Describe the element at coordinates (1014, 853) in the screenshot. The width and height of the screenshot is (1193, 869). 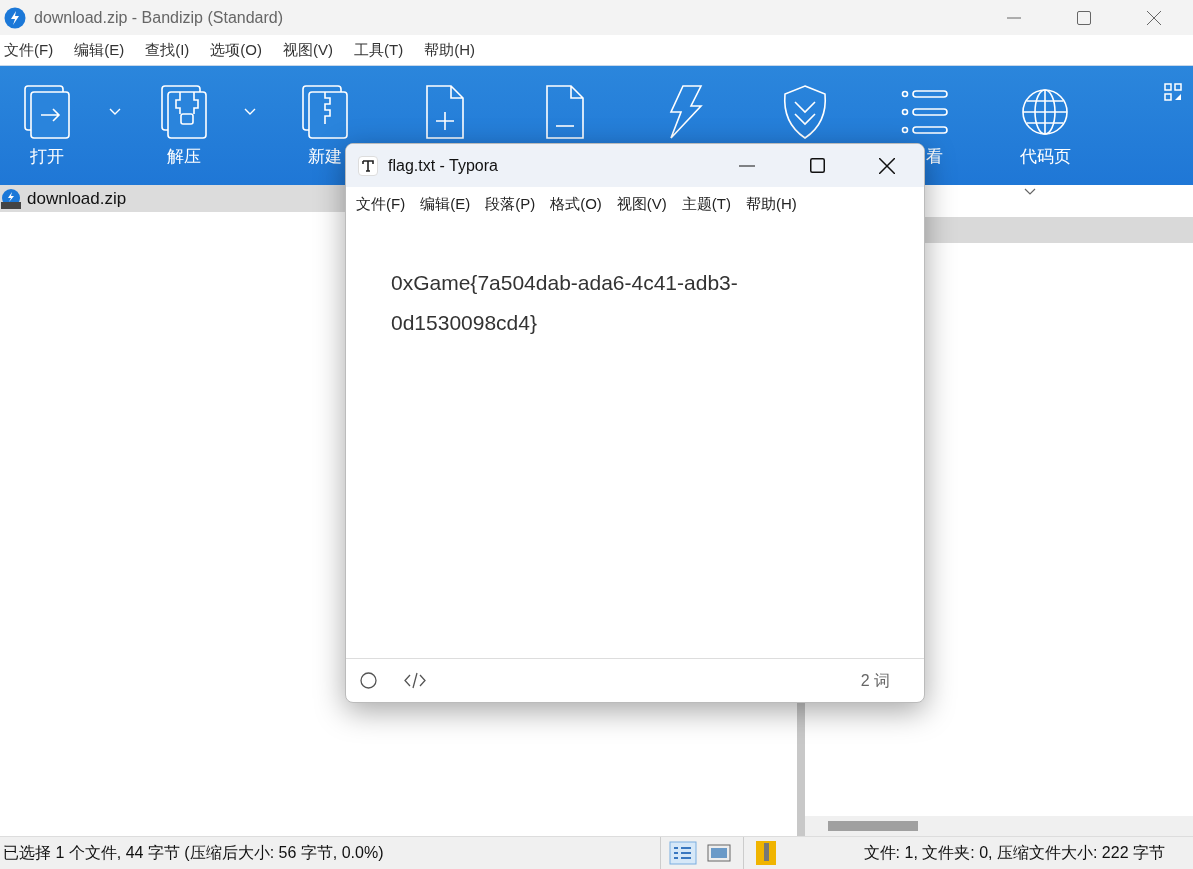
I see `status-summary: 文件: 1, 文件夹: 0, 压缩文件大小: 222 字节` at that location.